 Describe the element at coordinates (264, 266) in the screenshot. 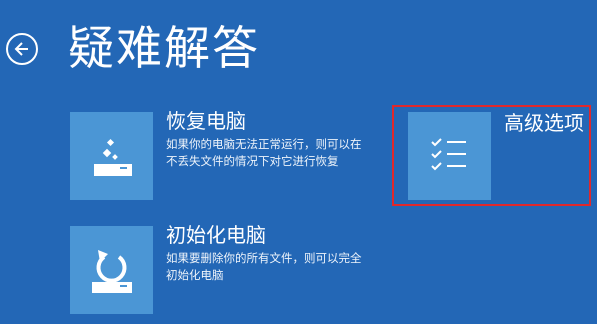

I see `reset-pc-description: 如果要删除你的所有文件，则可以完全初始化电脑` at that location.